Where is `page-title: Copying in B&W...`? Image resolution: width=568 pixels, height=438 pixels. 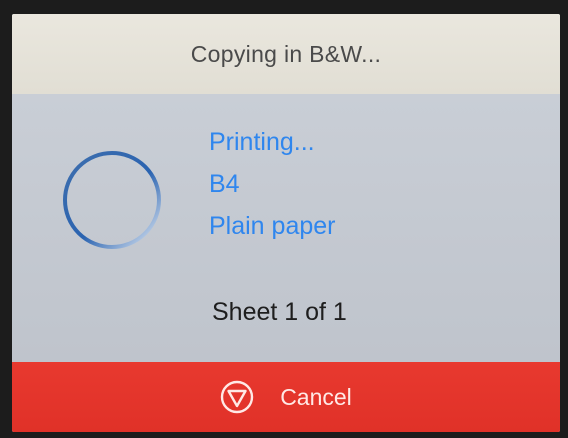
page-title: Copying in B&W... is located at coordinates (286, 53).